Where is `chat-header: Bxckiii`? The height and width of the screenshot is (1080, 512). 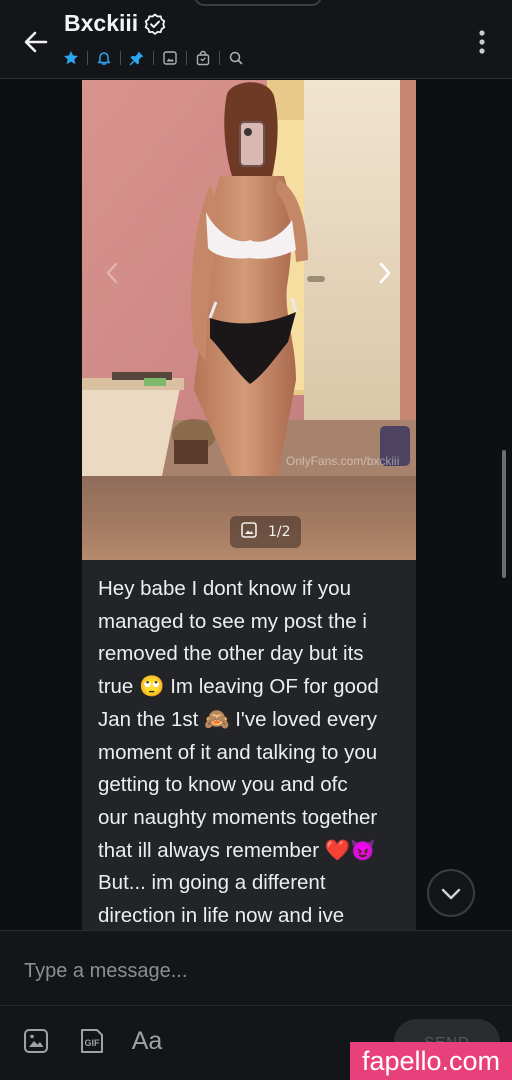
chat-header: Bxckiii is located at coordinates (256, 39).